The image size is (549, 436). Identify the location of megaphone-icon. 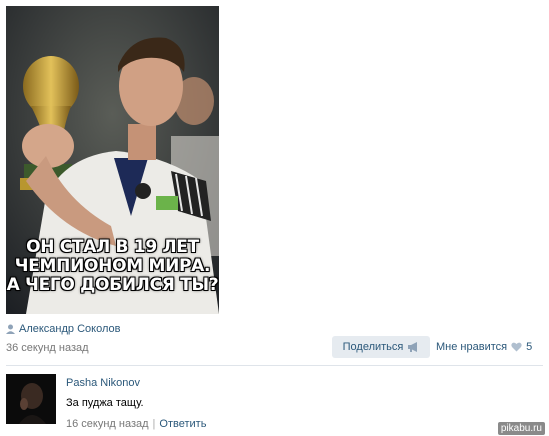
(413, 347).